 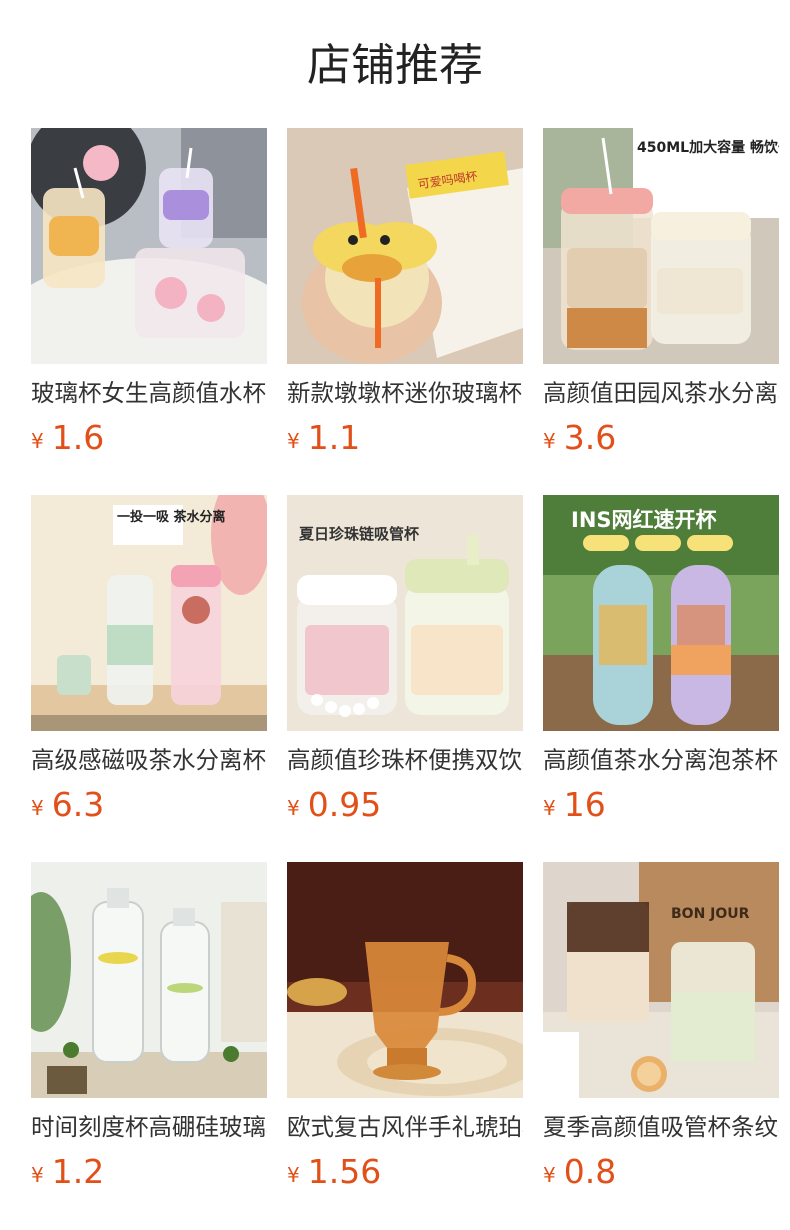 What do you see at coordinates (661, 246) in the screenshot?
I see `product-image: 450ML加大容量 畅饮一整天` at bounding box center [661, 246].